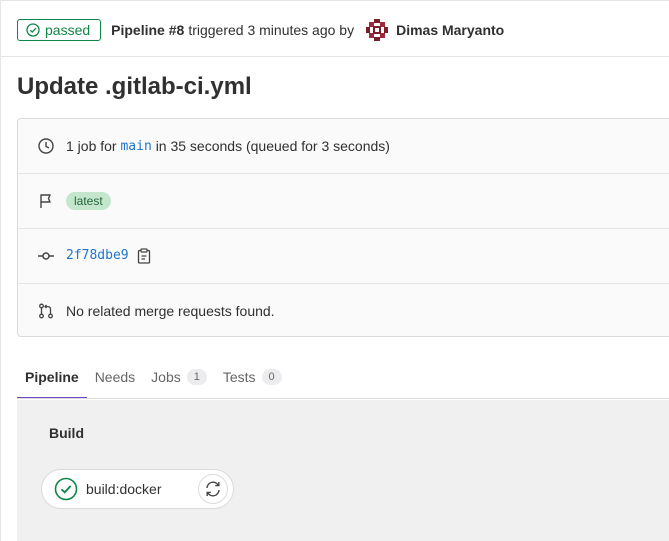 This screenshot has height=541, width=669. Describe the element at coordinates (91, 146) in the screenshot. I see `jobs-prefix: 1 job for` at that location.